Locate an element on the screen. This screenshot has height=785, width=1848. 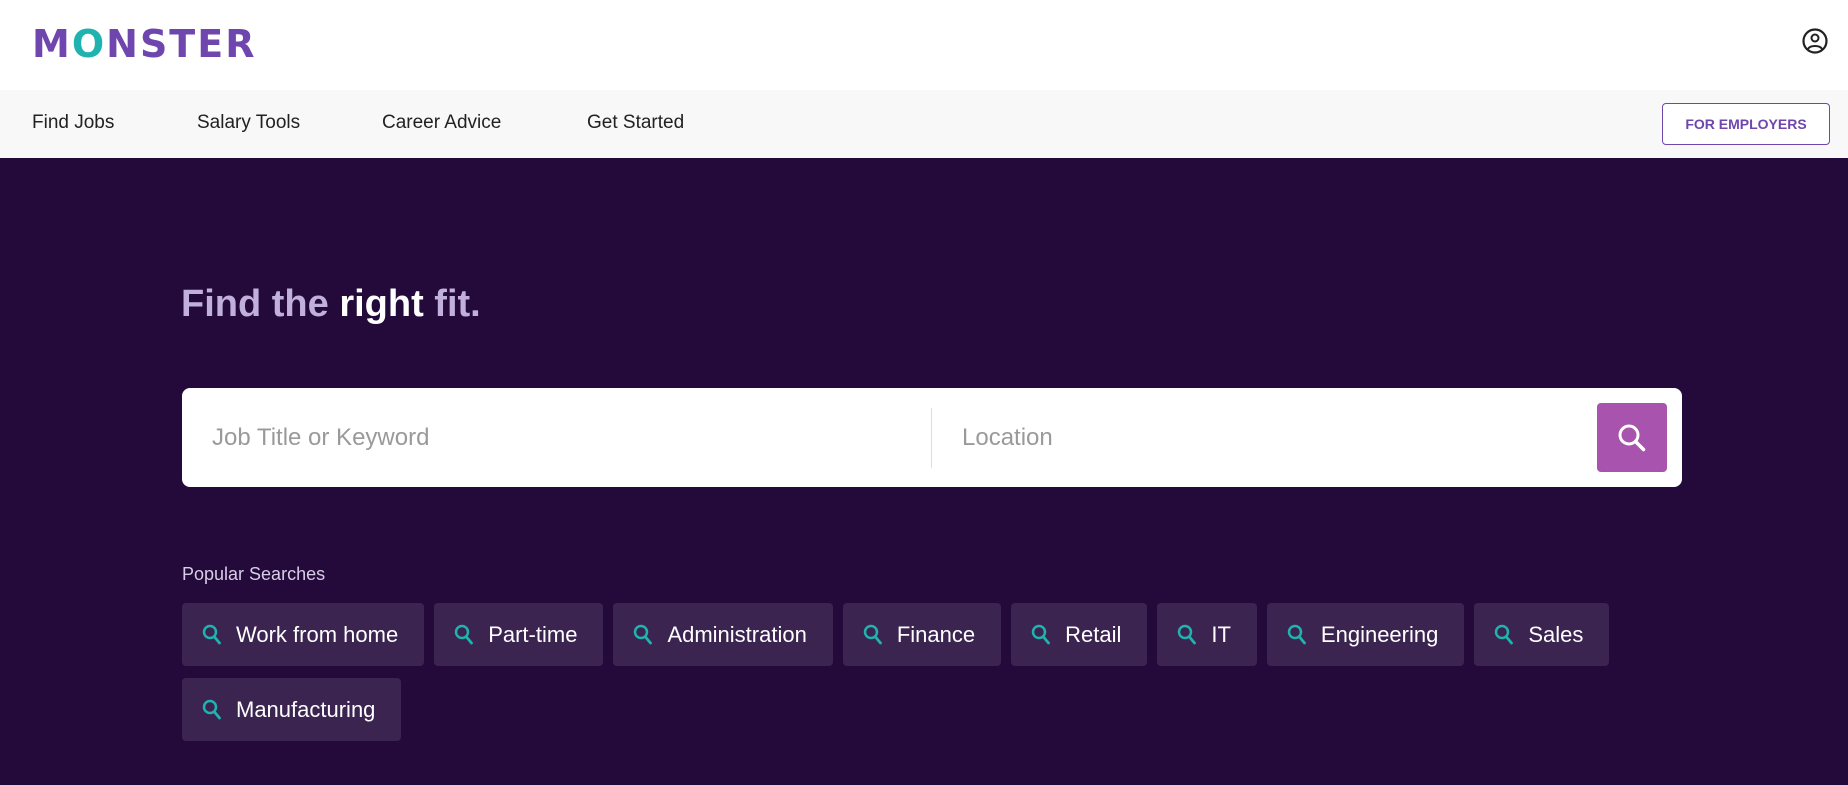
popular-searches-label: Popular Searches is located at coordinates (254, 574).